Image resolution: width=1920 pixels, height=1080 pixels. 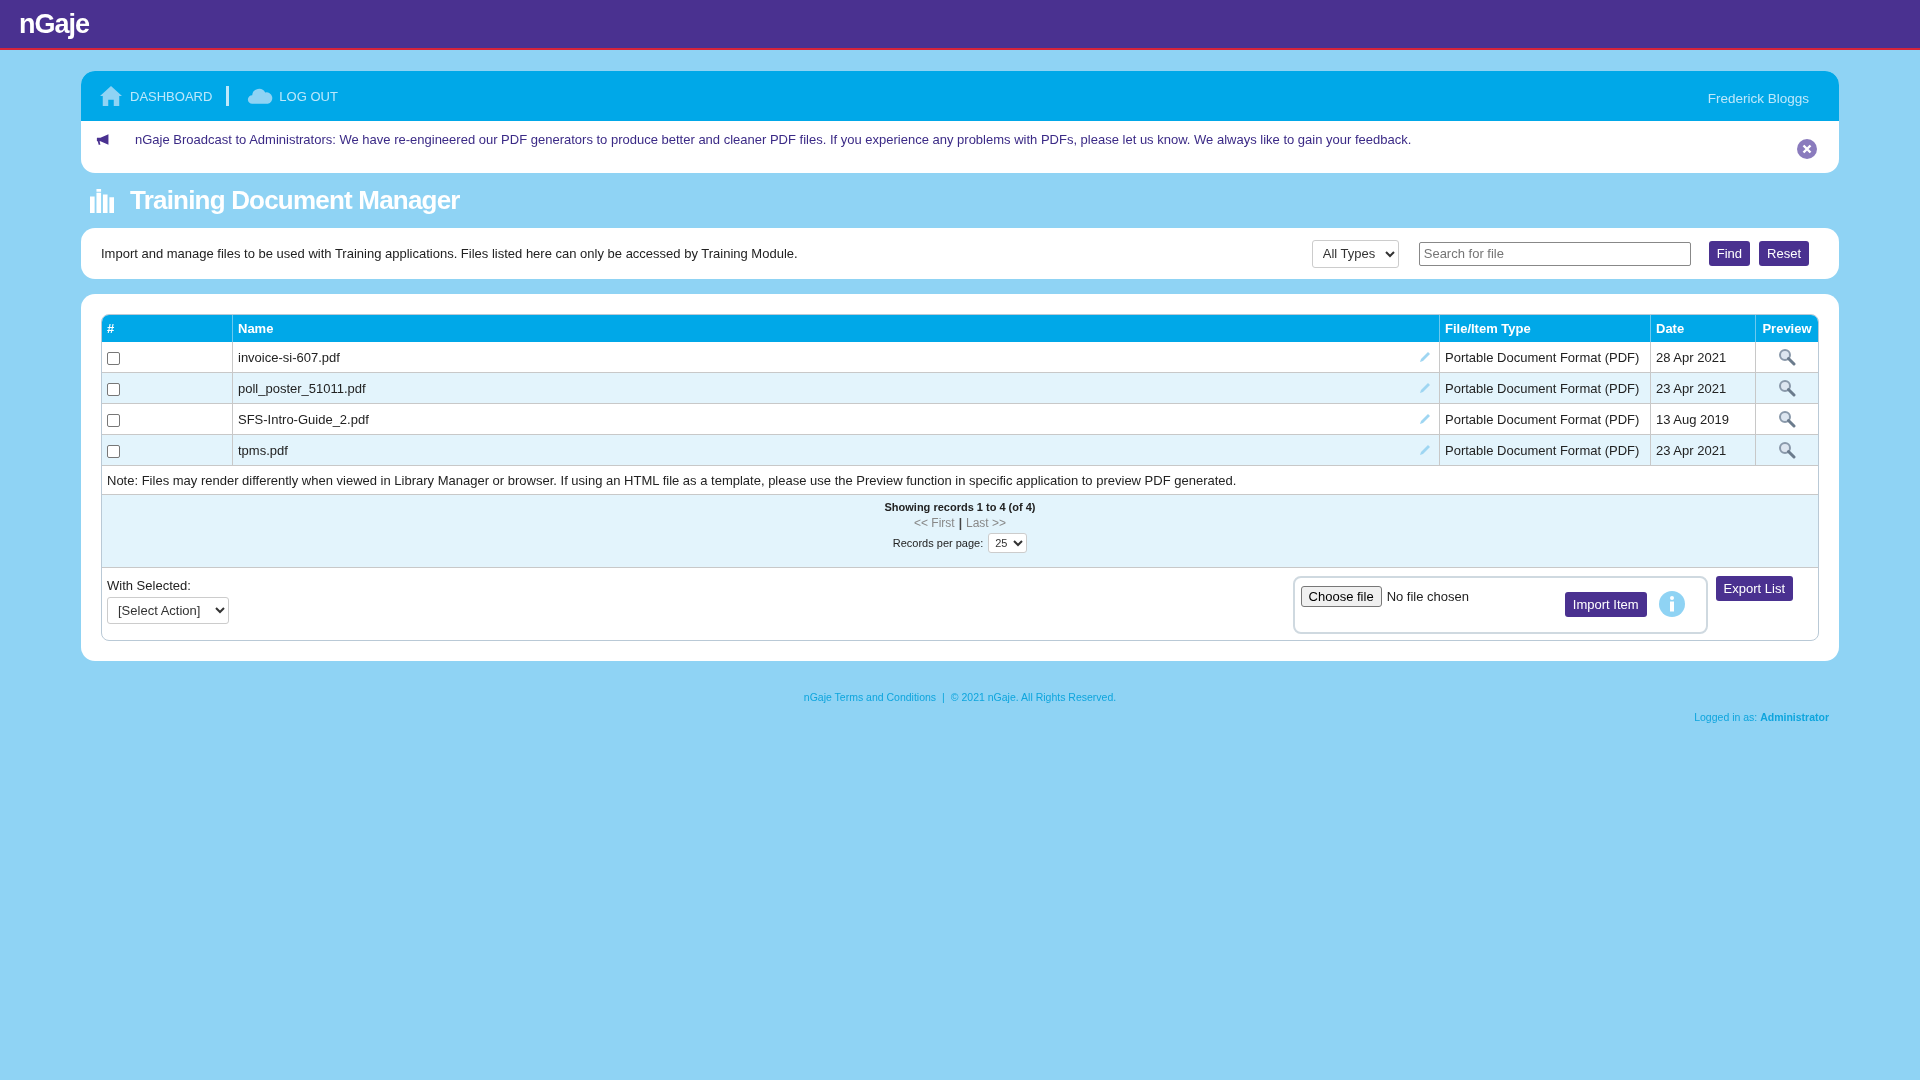 What do you see at coordinates (1729, 253) in the screenshot?
I see `action-button: Find` at bounding box center [1729, 253].